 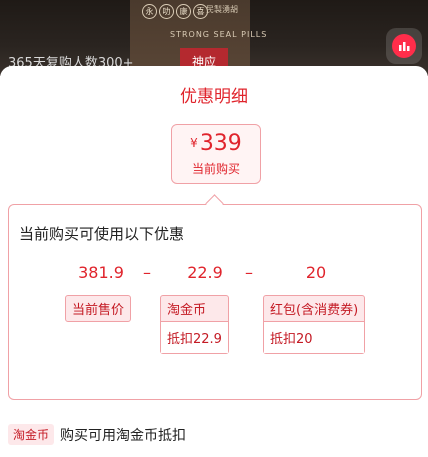 What do you see at coordinates (194, 337) in the screenshot?
I see `tag-sub-label: 抵扣22.9` at bounding box center [194, 337].